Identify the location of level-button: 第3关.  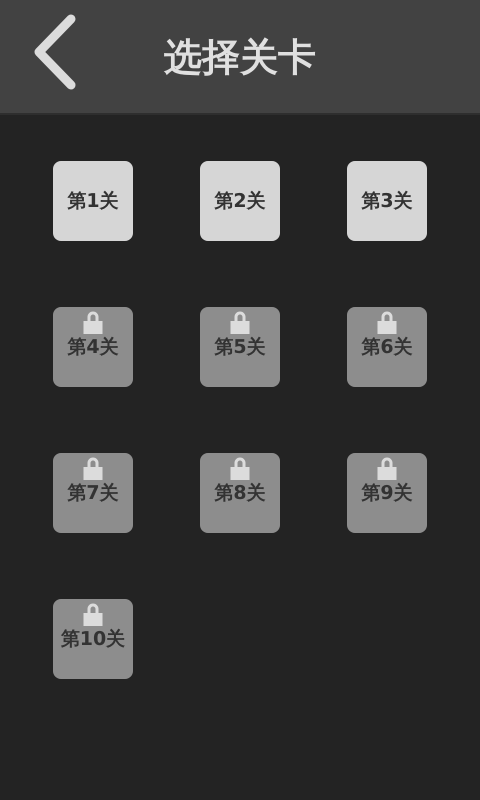
(387, 201).